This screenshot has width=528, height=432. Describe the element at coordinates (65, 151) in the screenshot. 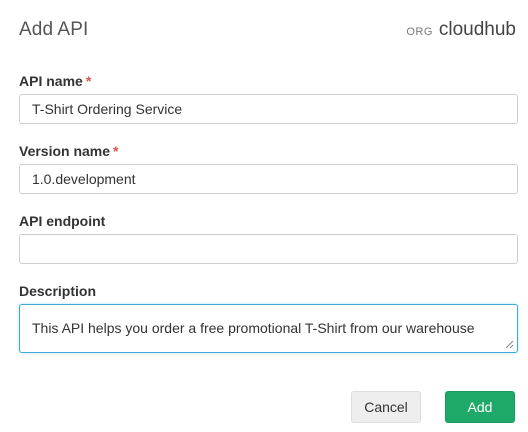

I see `version-name-label-text: Version name` at that location.